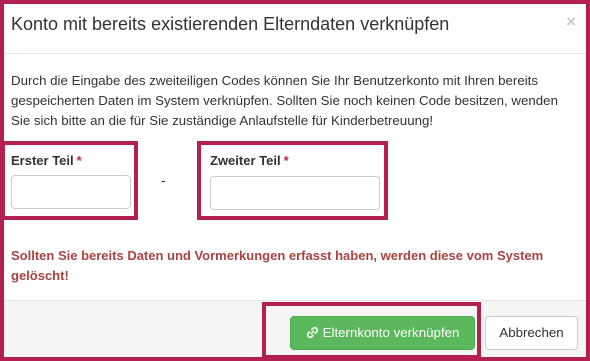 The height and width of the screenshot is (361, 590). What do you see at coordinates (312, 335) in the screenshot?
I see `link-icon` at bounding box center [312, 335].